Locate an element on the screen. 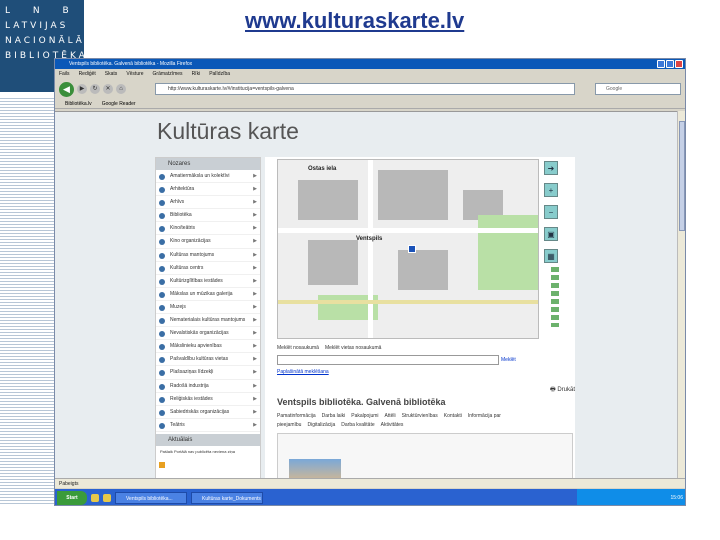 The width and height of the screenshot is (720, 540). sidebar-item: Reliģiskās iestādes ▶ is located at coordinates (208, 399).